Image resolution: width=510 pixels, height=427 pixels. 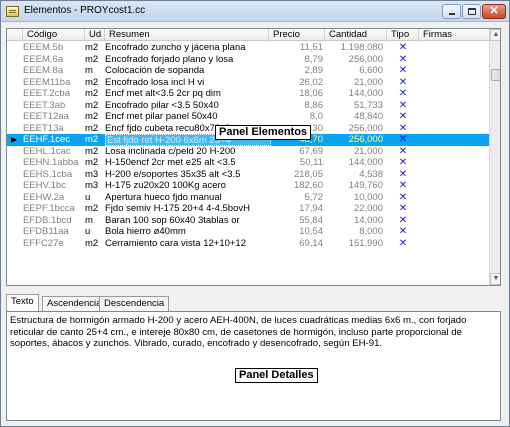 What do you see at coordinates (296, 48) in the screenshot?
I see `cell-precio: 11,51` at bounding box center [296, 48].